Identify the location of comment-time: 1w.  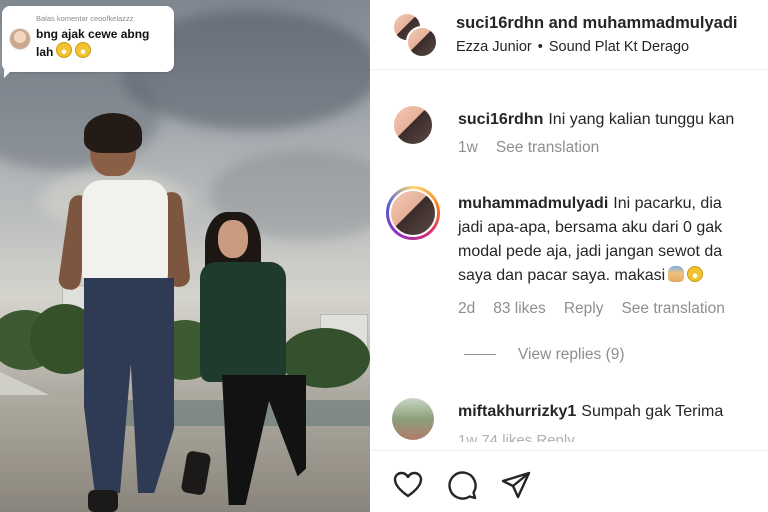
(468, 147).